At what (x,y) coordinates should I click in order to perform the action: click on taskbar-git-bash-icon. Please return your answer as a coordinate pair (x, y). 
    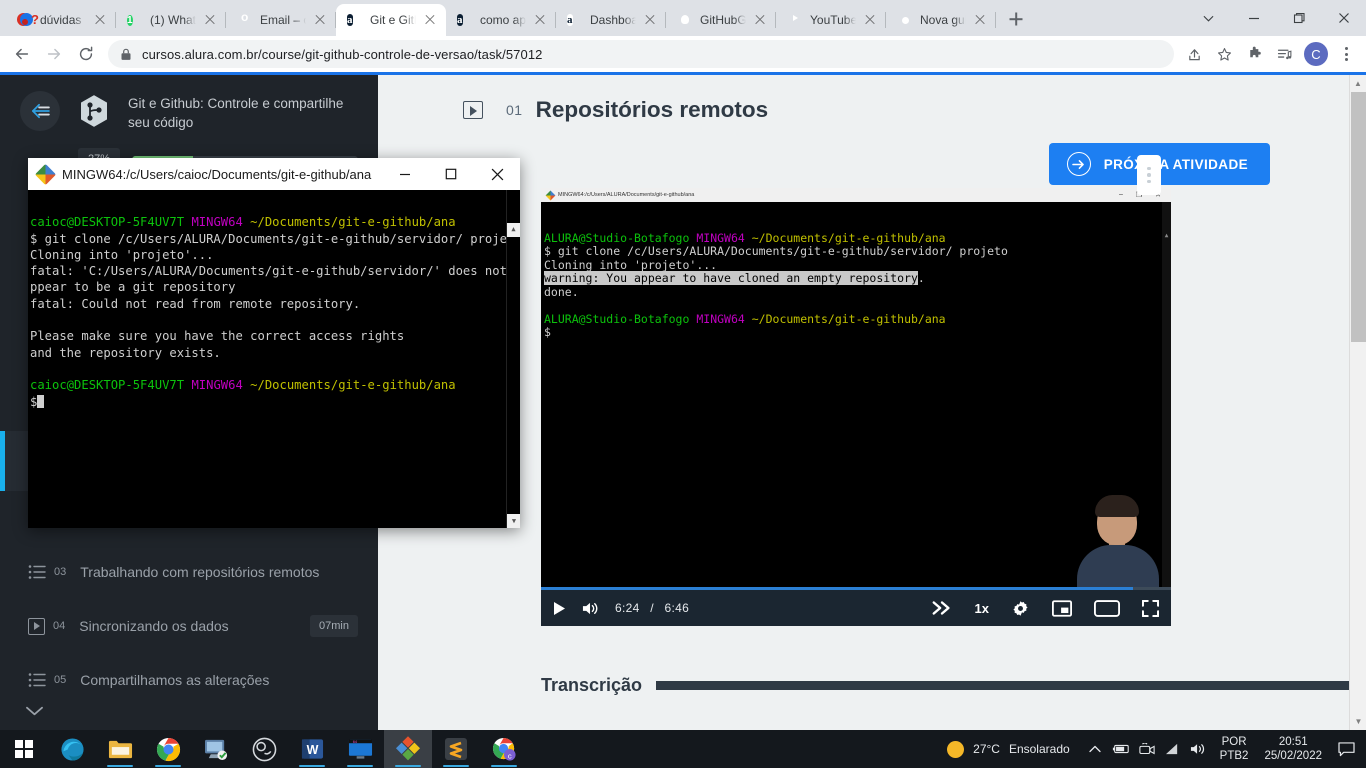
    Looking at the image, I should click on (408, 749).